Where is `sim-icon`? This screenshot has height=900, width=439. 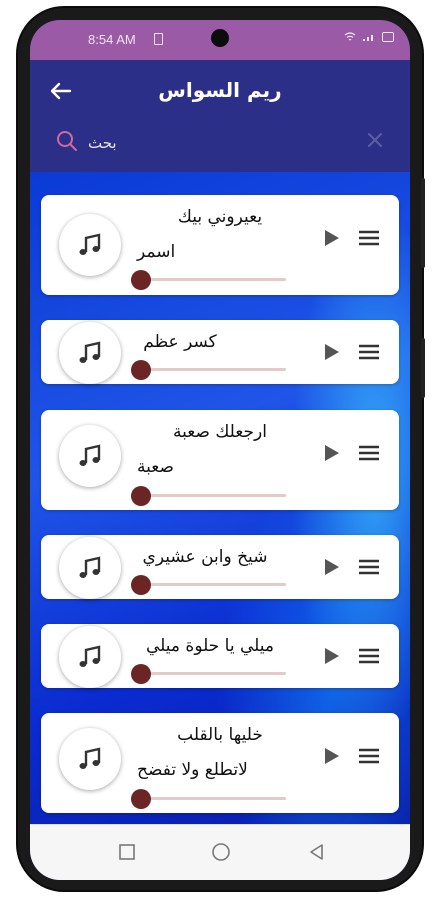
sim-icon is located at coordinates (158, 39).